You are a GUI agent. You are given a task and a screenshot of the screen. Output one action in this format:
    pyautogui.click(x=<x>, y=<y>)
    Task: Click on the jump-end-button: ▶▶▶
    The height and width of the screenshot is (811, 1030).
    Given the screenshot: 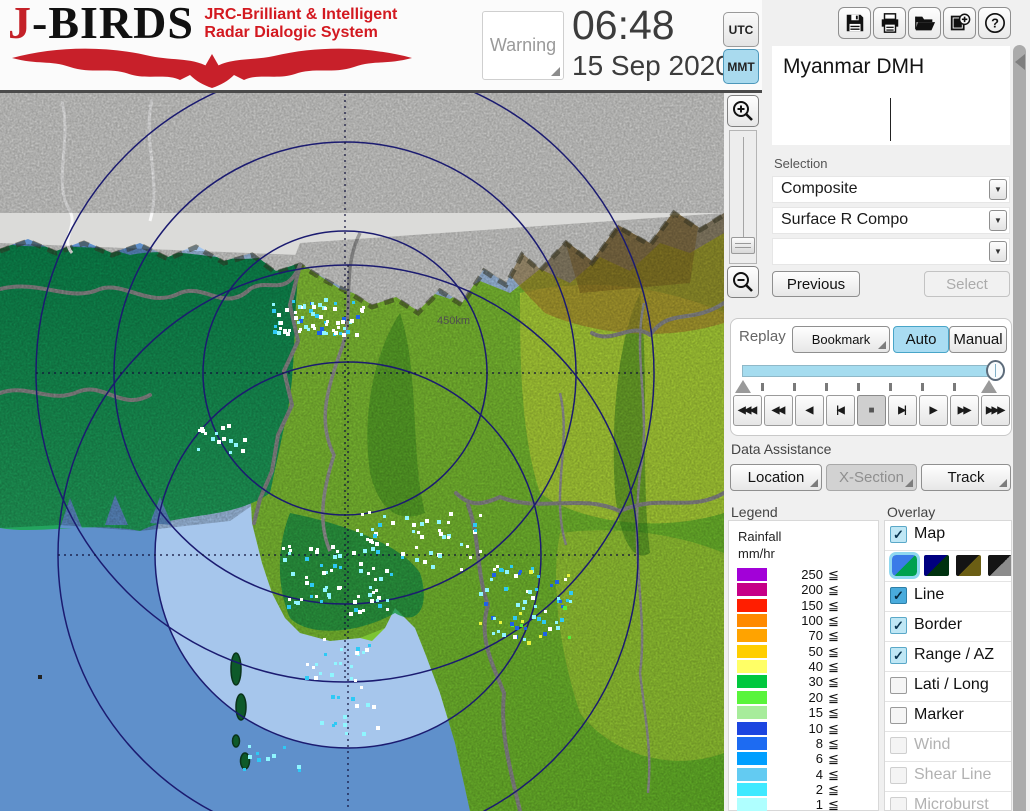 What is the action you would take?
    pyautogui.click(x=995, y=410)
    